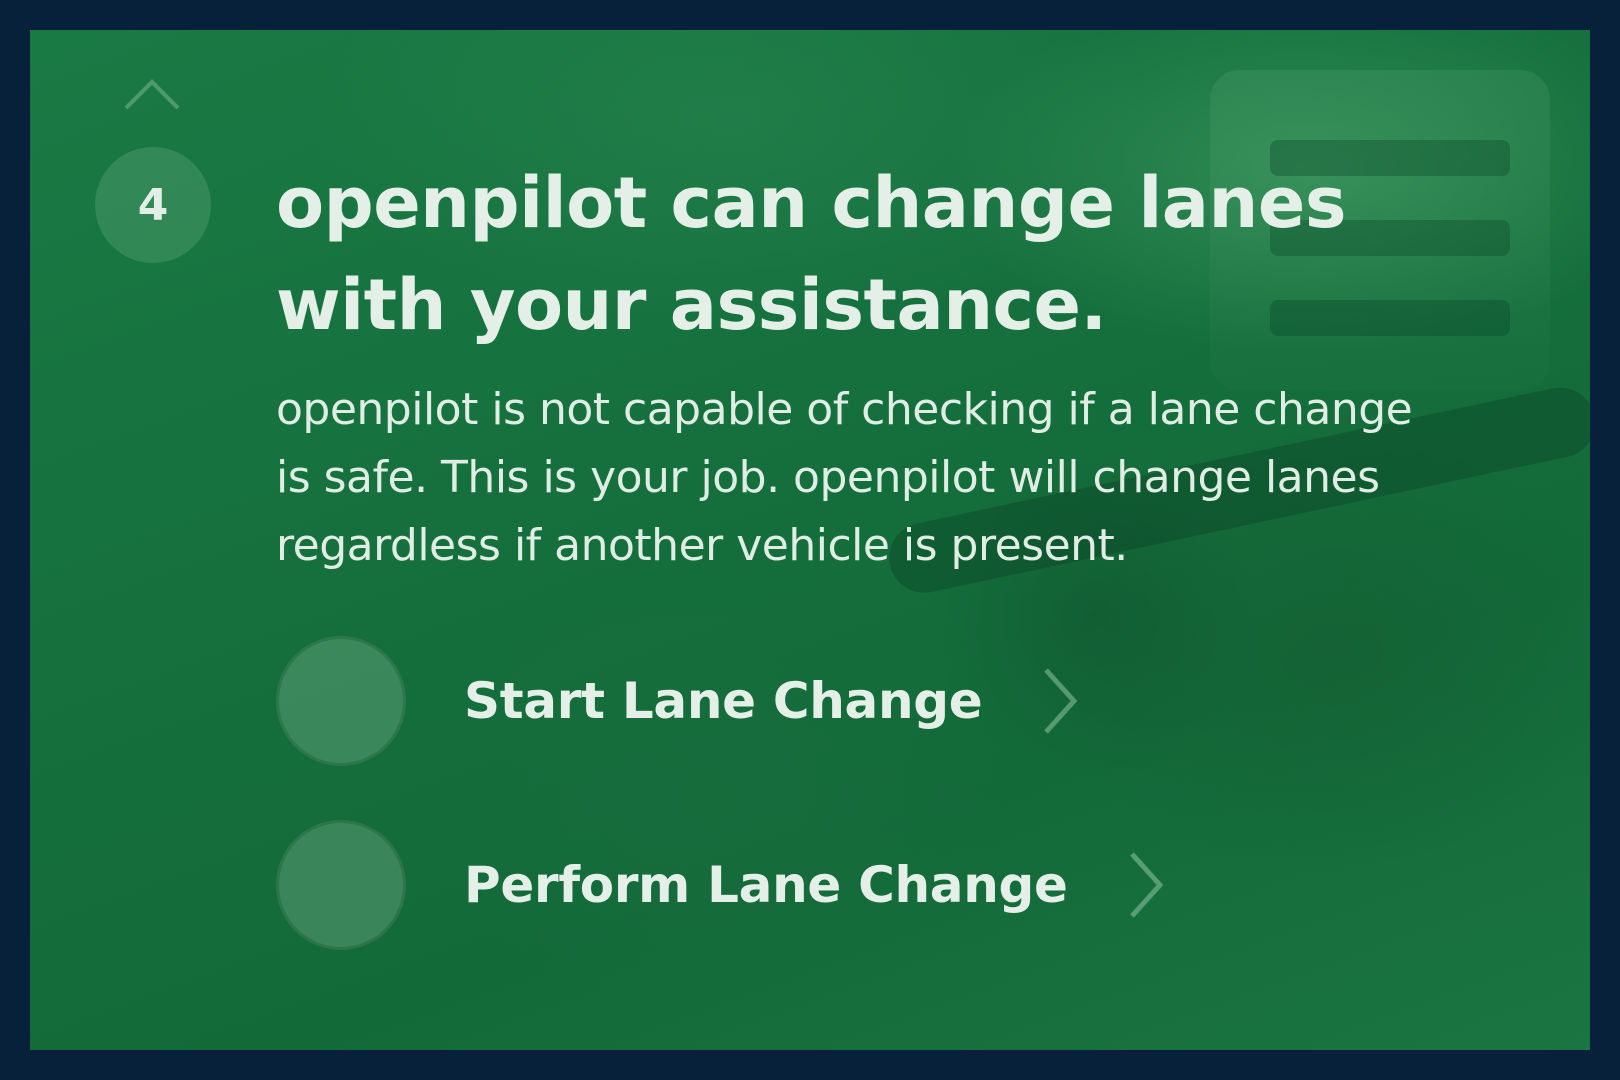  I want to click on step-number: 4, so click(153, 205).